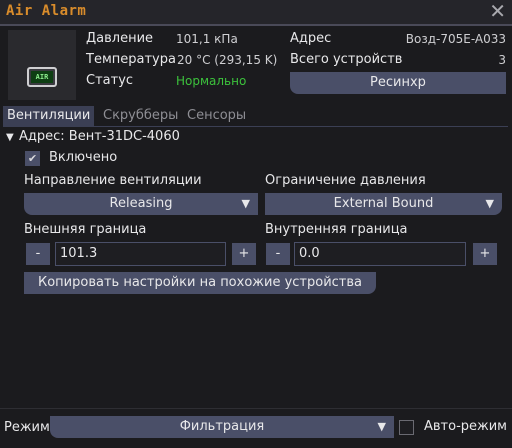 This screenshot has width=512, height=448. What do you see at coordinates (10, 137) in the screenshot?
I see `collapse-chevron-icon: ▼` at bounding box center [10, 137].